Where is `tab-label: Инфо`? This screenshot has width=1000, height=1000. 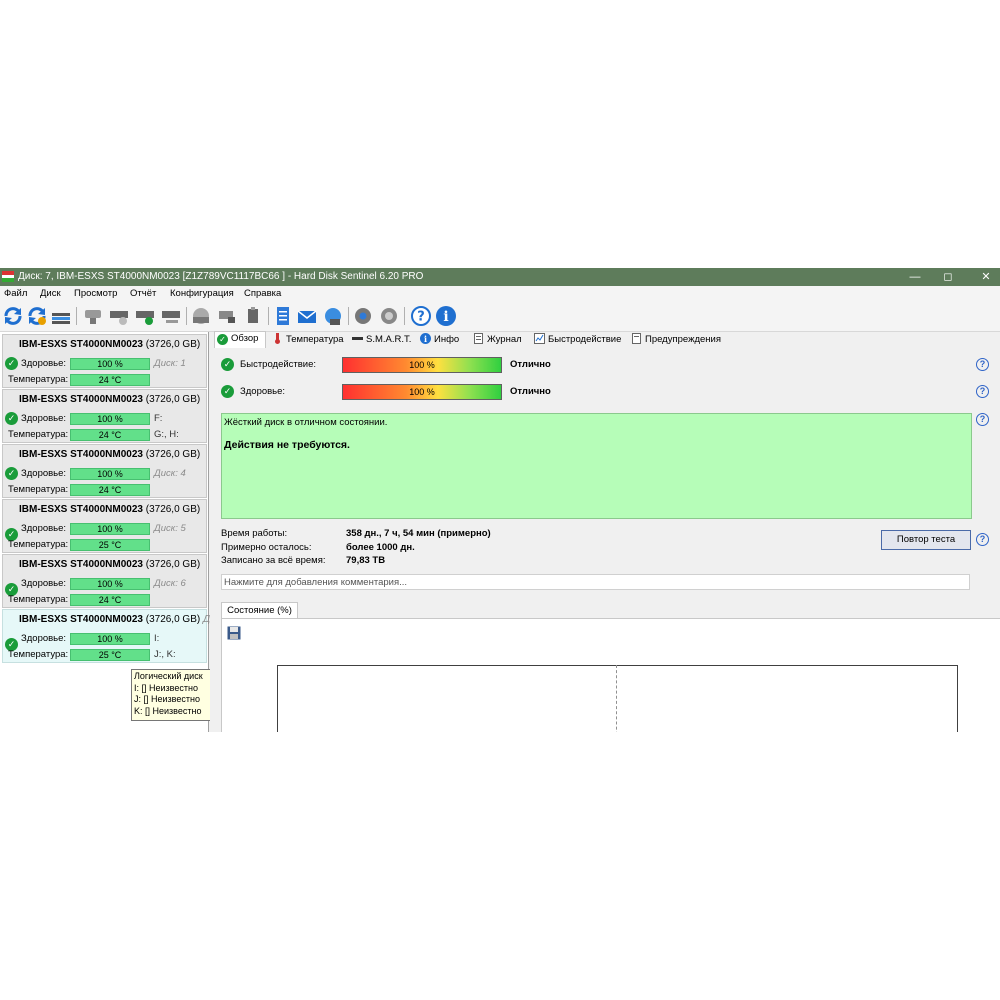 tab-label: Инфо is located at coordinates (447, 339).